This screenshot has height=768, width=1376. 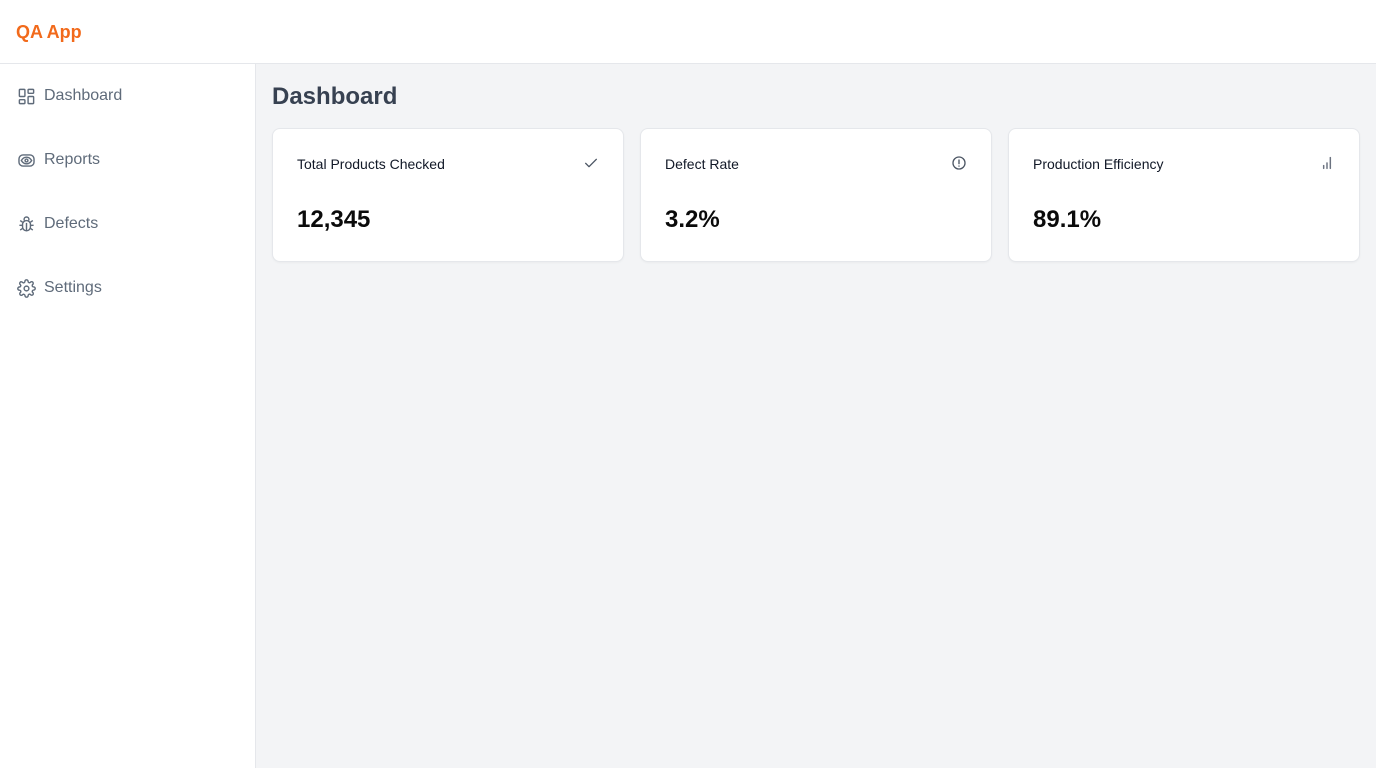 I want to click on card-value: 3.2%, so click(x=692, y=219).